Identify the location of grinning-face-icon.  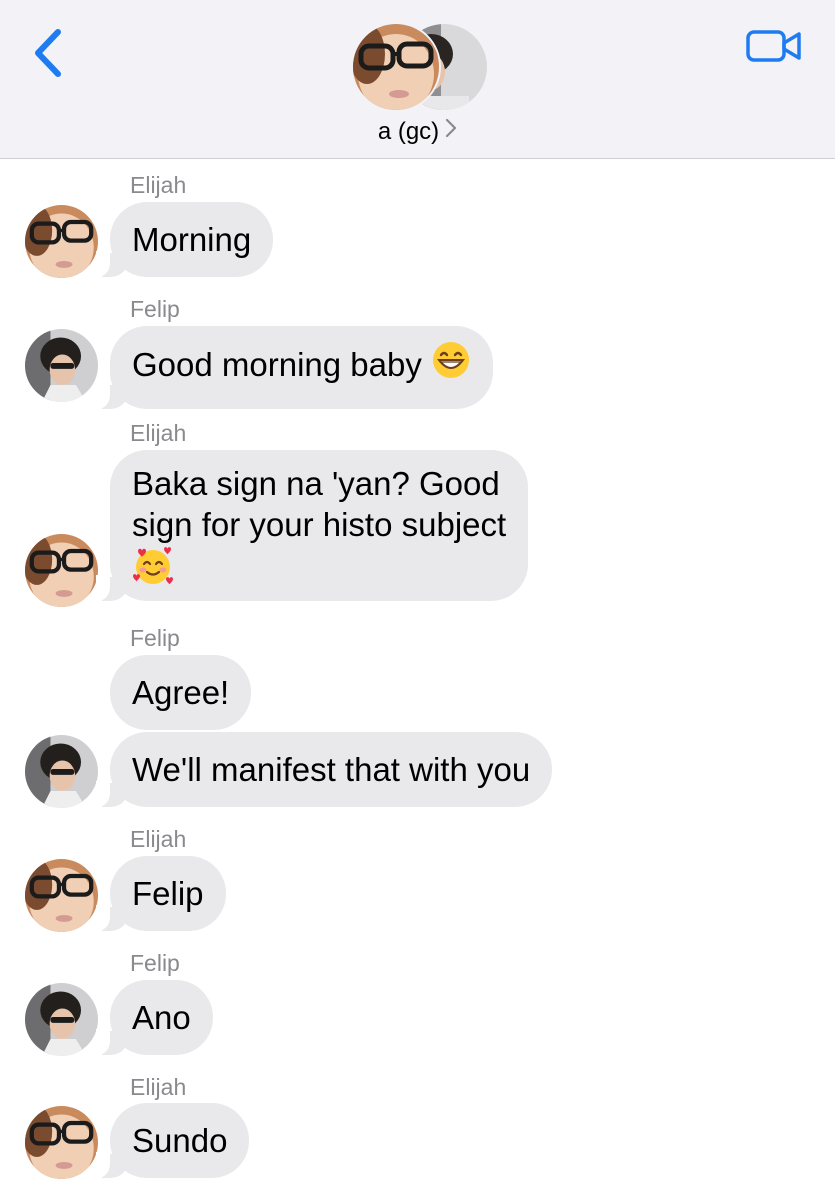
(451, 364).